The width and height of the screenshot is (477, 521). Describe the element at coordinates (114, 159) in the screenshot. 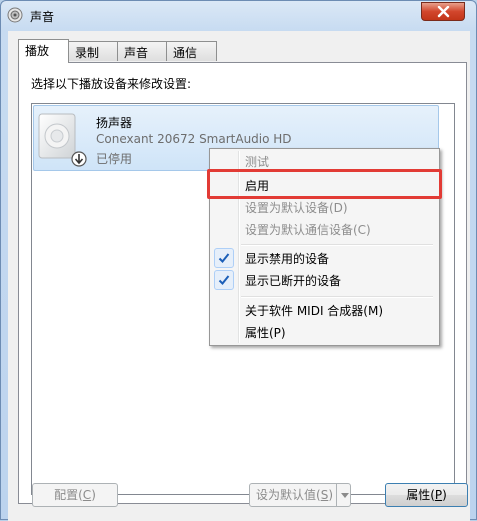

I see `device-status: 已停用` at that location.